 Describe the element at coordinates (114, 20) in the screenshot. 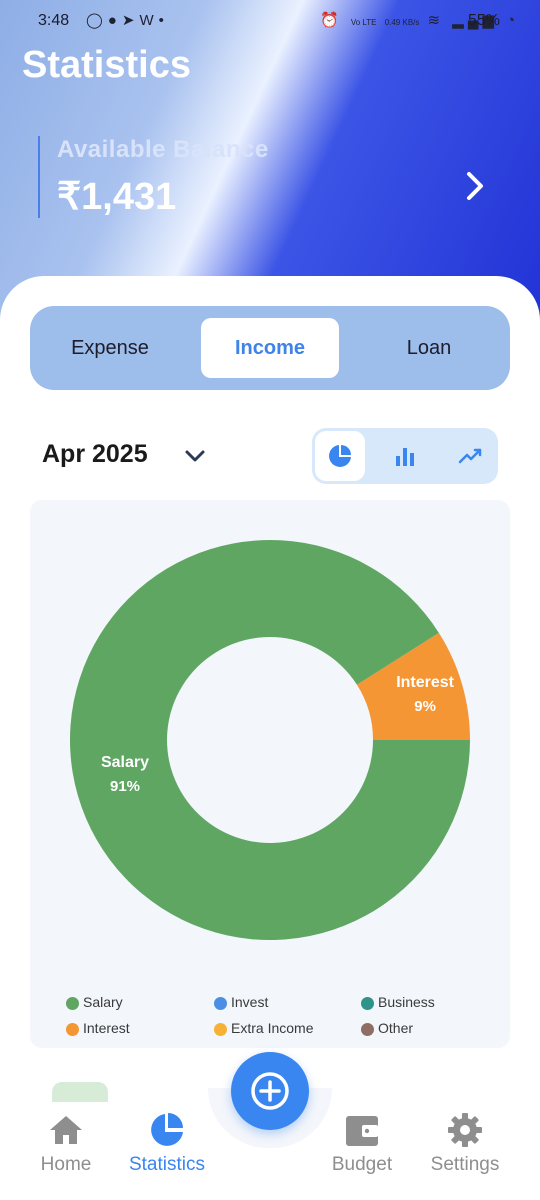

I see `chat-icon: ●` at that location.